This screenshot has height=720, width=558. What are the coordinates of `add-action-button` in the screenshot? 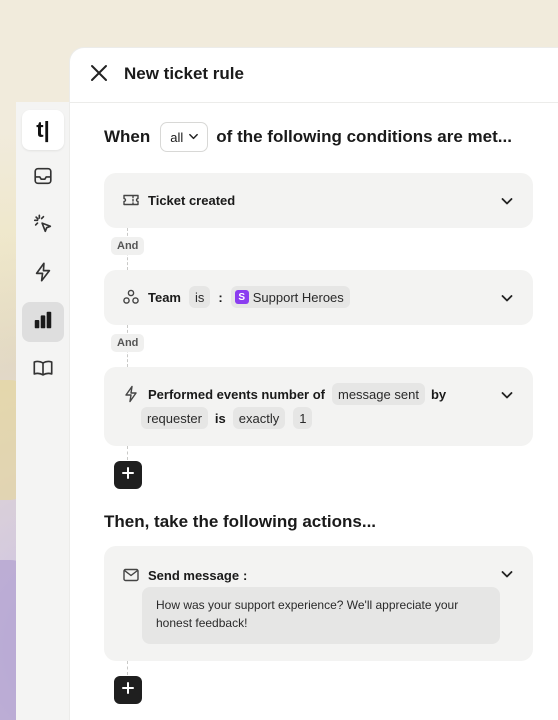 It's located at (128, 690).